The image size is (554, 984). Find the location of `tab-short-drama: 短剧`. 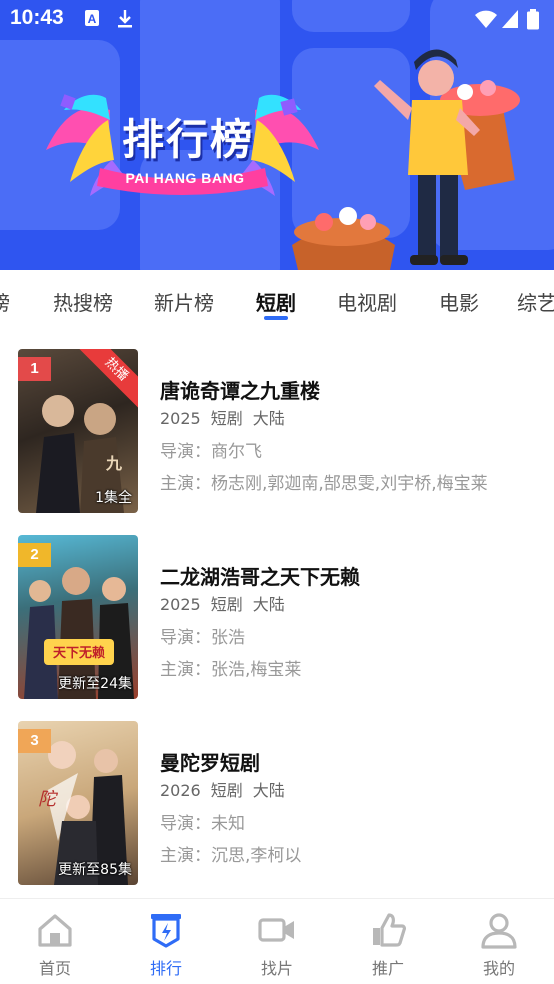

tab-short-drama: 短剧 is located at coordinates (276, 301).